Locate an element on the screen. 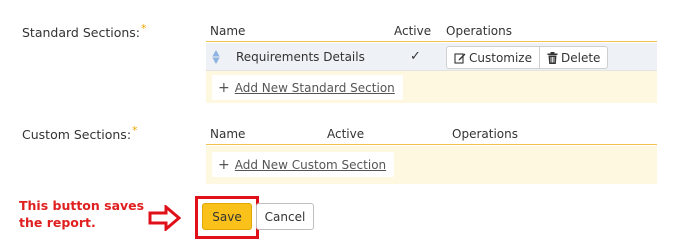  delete-button: Delete is located at coordinates (573, 57).